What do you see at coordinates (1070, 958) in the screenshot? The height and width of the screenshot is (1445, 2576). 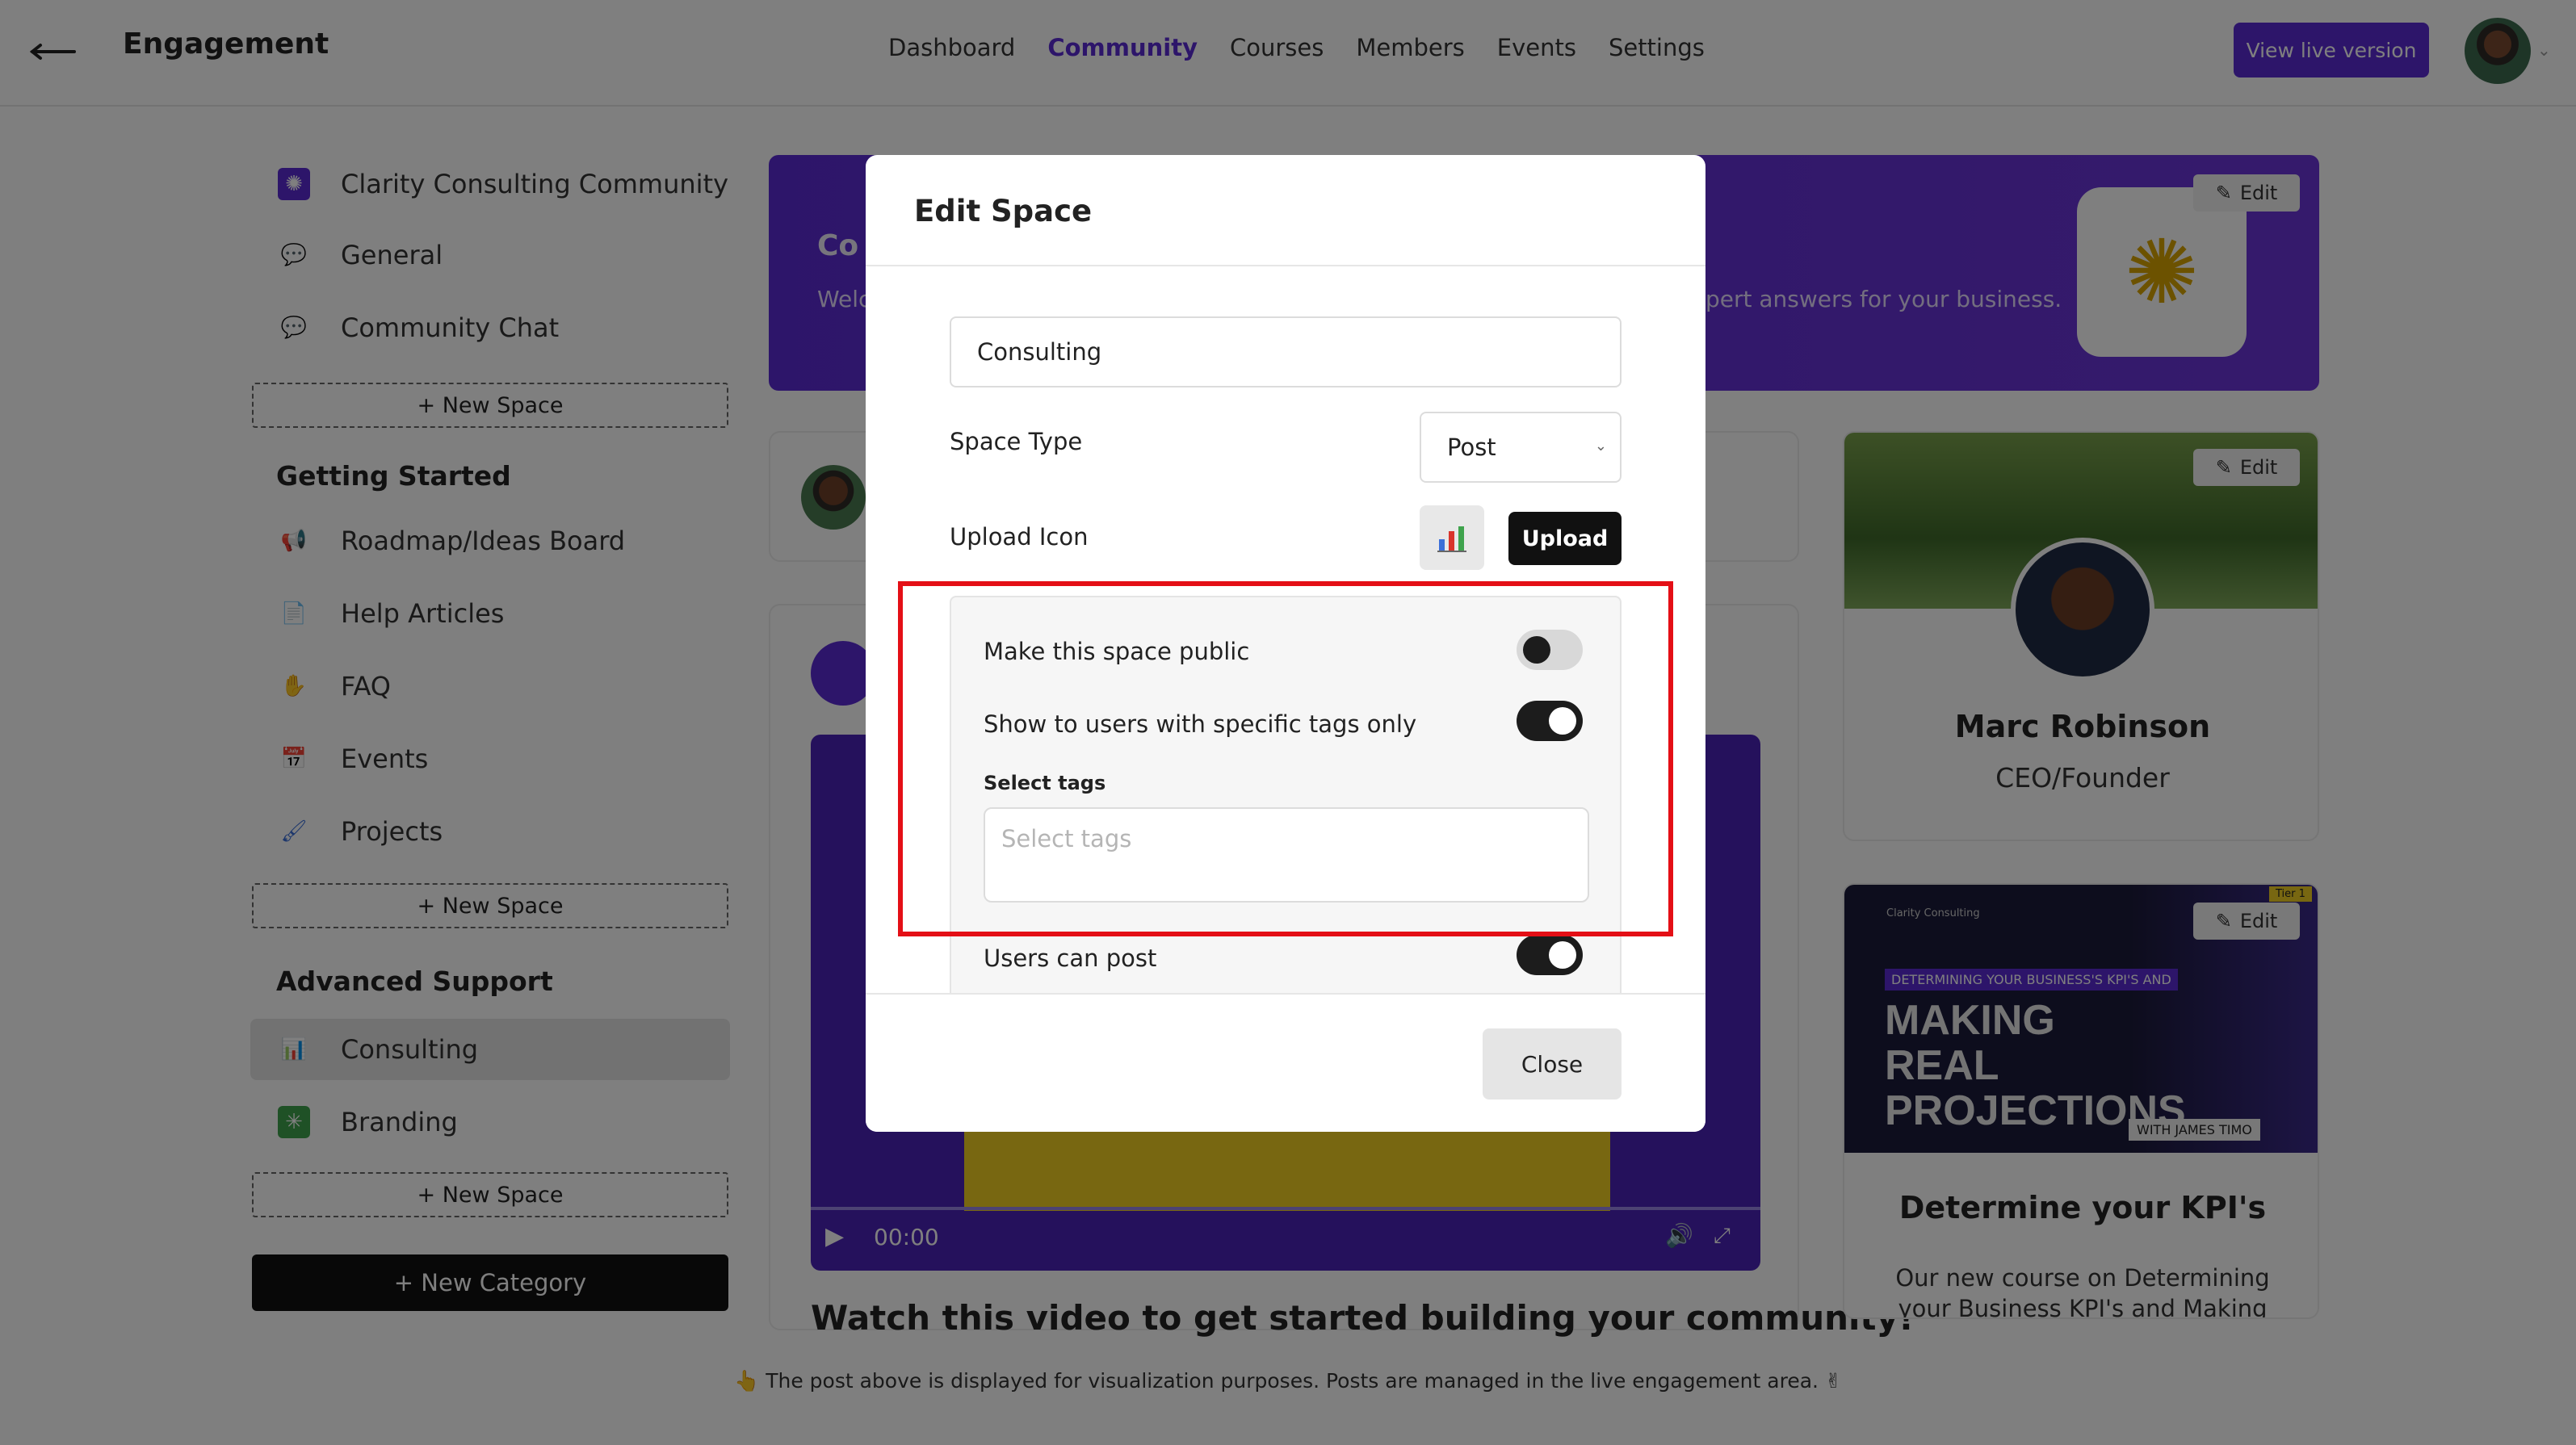 I see `toggle-label-users-can-post: Users can post` at bounding box center [1070, 958].